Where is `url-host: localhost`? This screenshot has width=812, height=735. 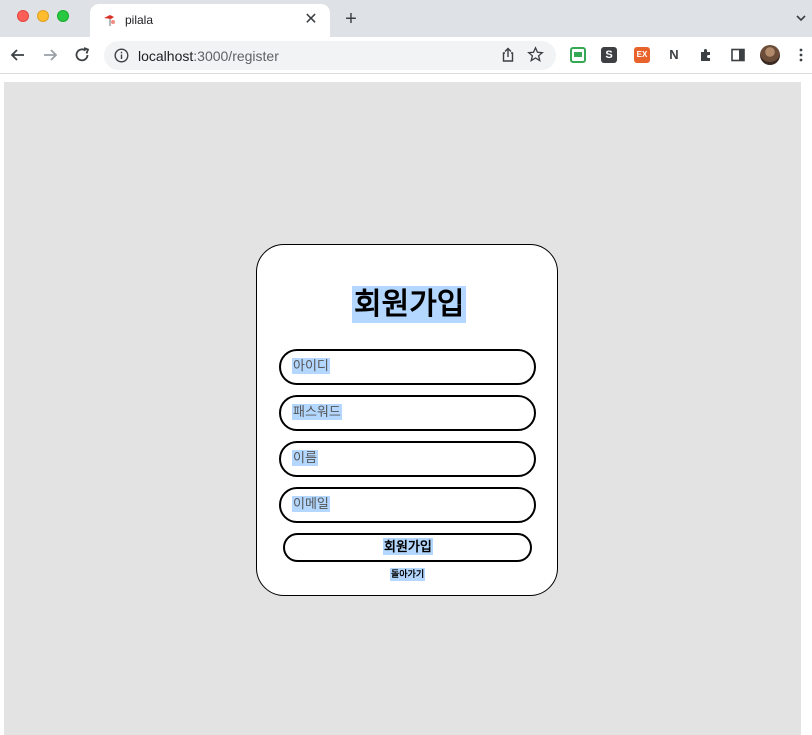 url-host: localhost is located at coordinates (166, 56).